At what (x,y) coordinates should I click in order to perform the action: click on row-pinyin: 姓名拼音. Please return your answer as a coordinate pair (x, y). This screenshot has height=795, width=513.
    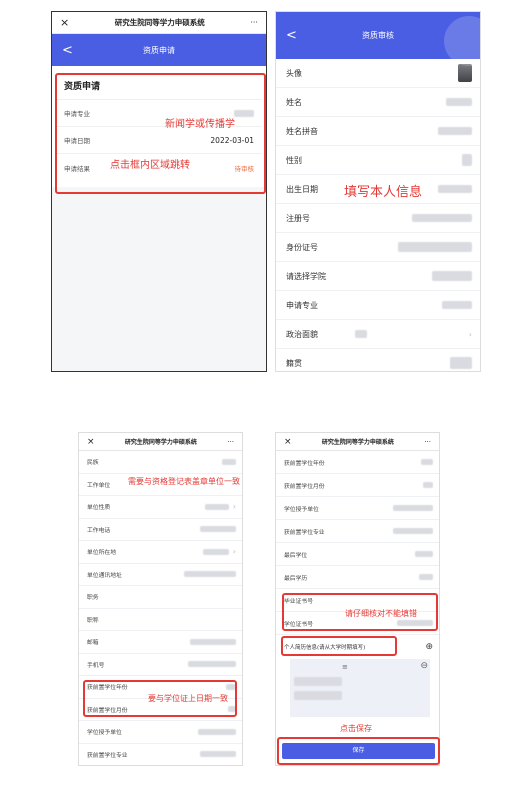
    Looking at the image, I should click on (378, 131).